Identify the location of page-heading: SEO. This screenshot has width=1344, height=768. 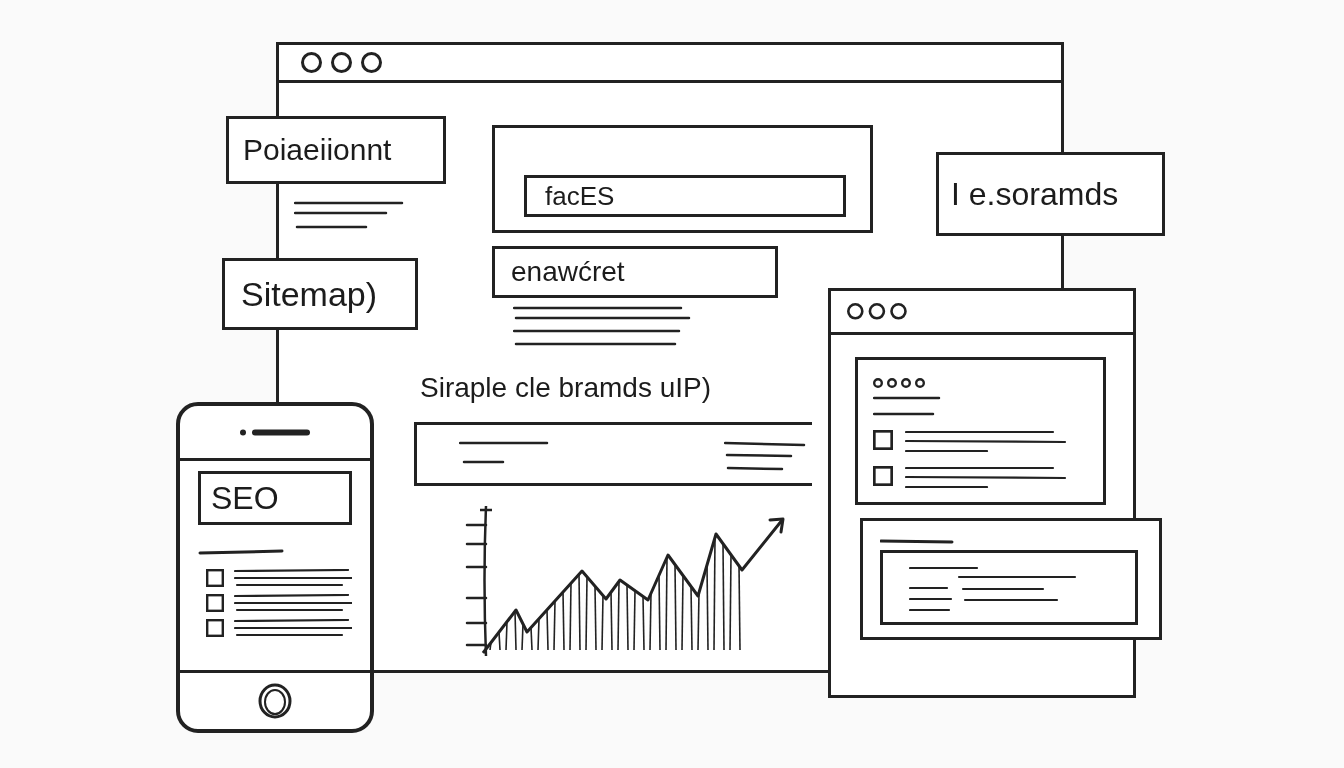
(275, 498).